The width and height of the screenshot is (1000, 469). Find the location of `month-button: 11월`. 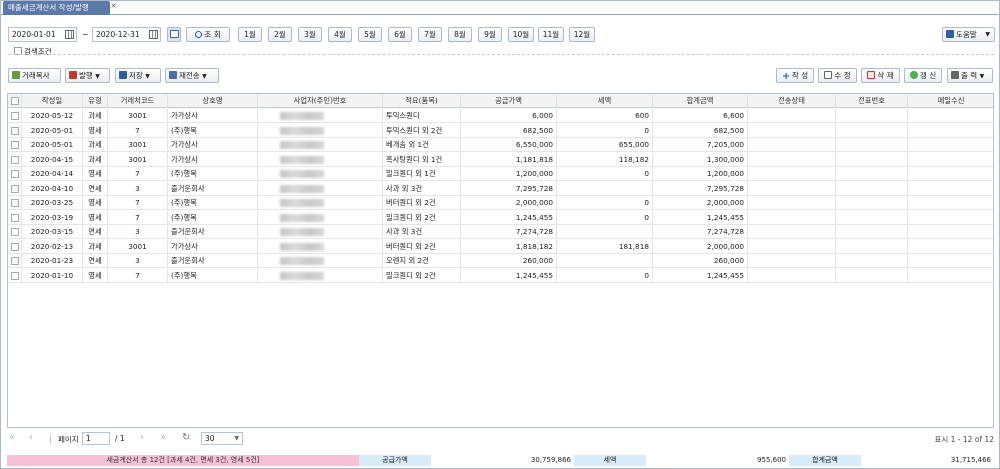

month-button: 11월 is located at coordinates (551, 34).